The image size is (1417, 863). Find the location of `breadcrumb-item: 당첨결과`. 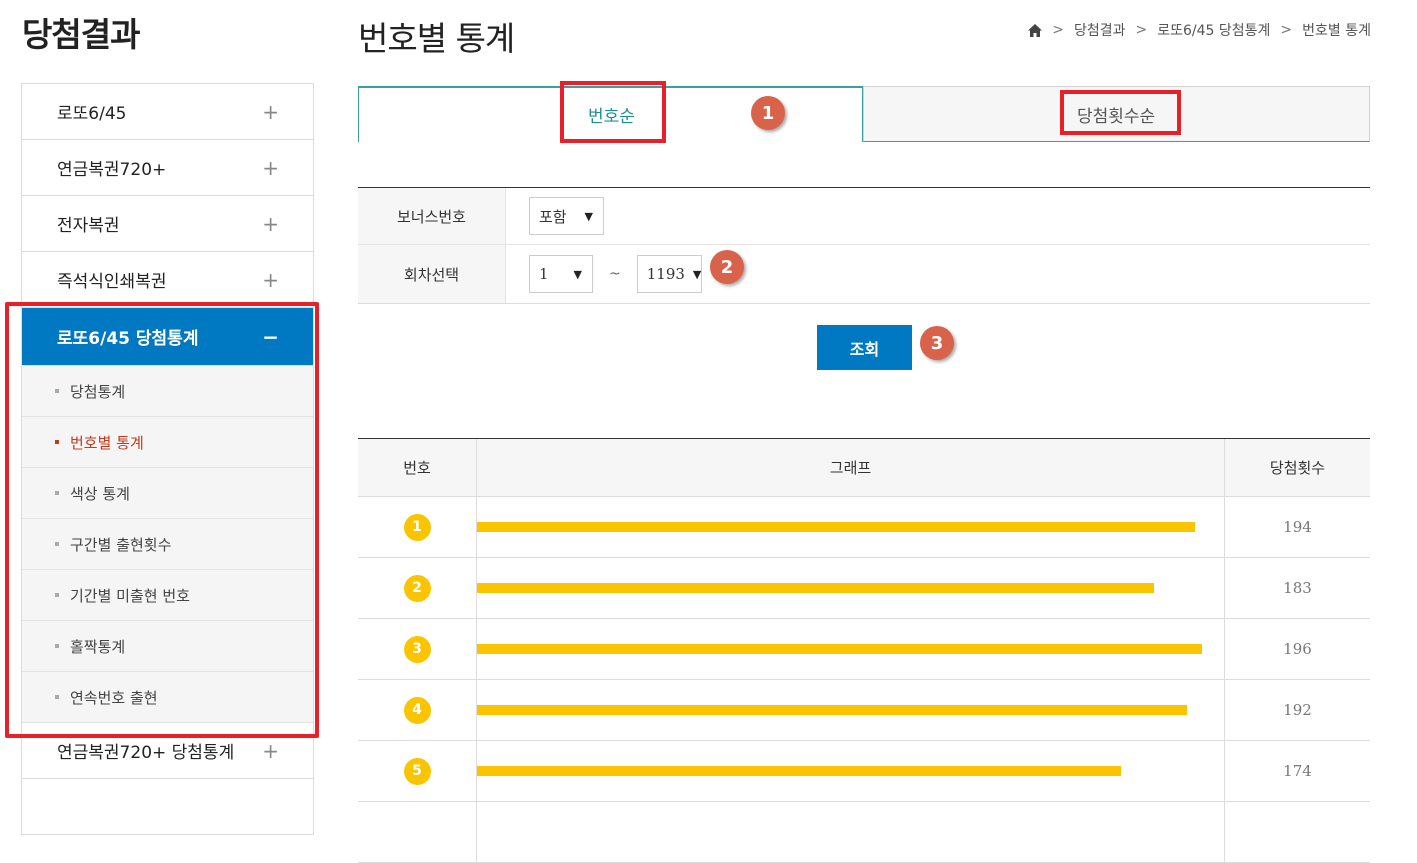

breadcrumb-item: 당첨결과 is located at coordinates (1100, 30).